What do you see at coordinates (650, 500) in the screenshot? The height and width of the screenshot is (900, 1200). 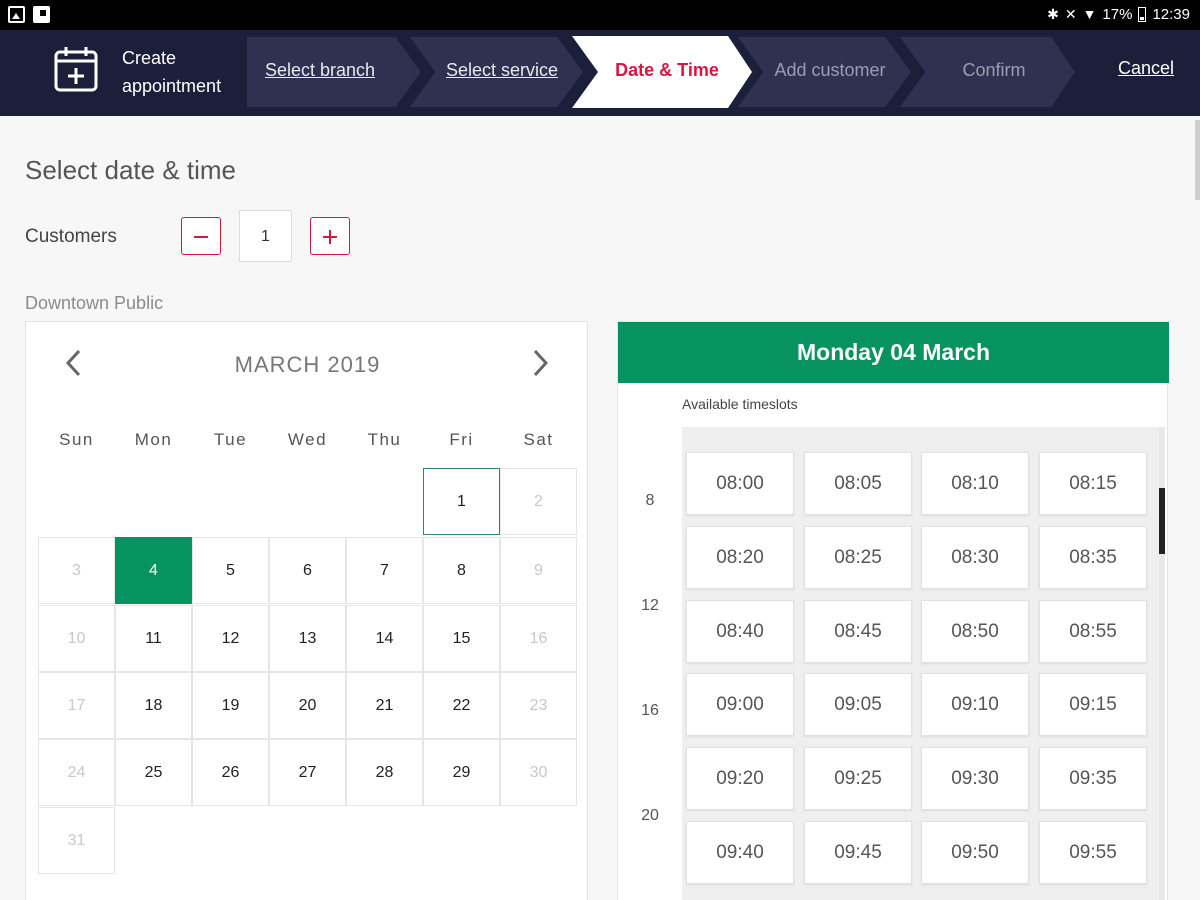 I see `hour-label: 8` at bounding box center [650, 500].